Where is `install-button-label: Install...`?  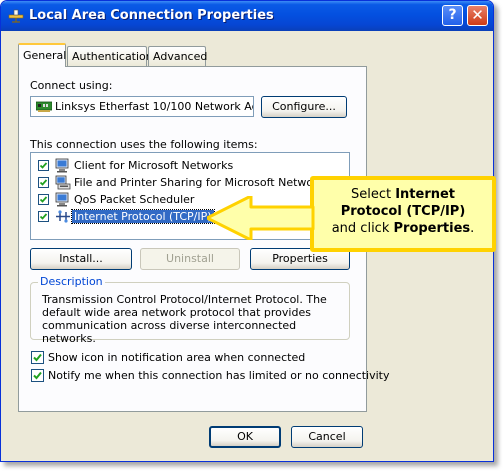 install-button-label: Install... is located at coordinates (81, 258).